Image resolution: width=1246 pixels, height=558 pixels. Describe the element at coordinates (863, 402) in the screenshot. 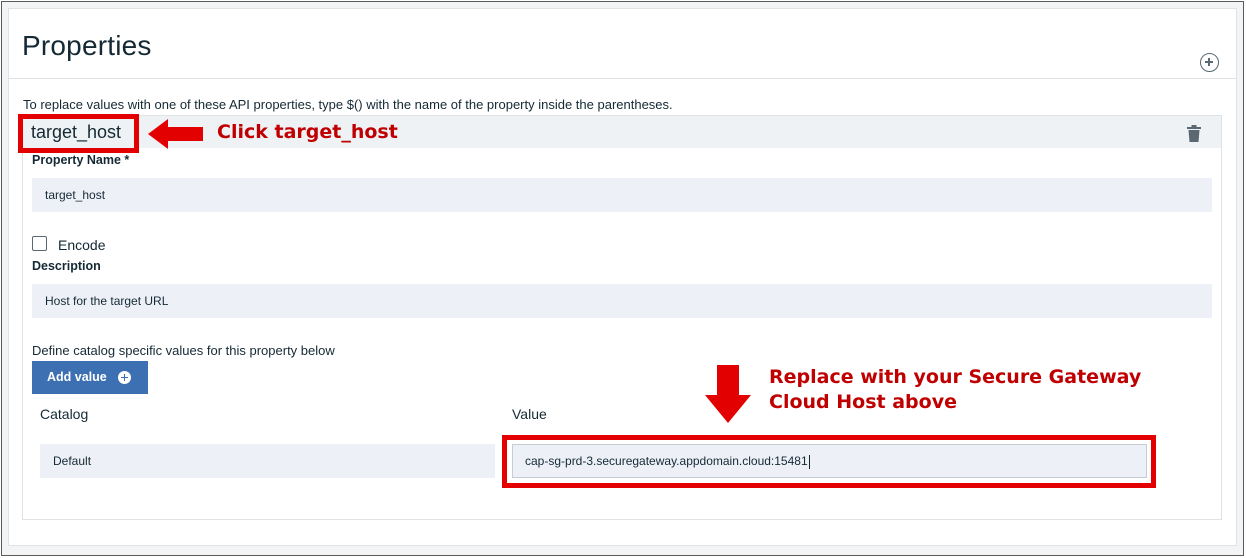

I see `replace-hint-line2: Cloud Host above` at that location.